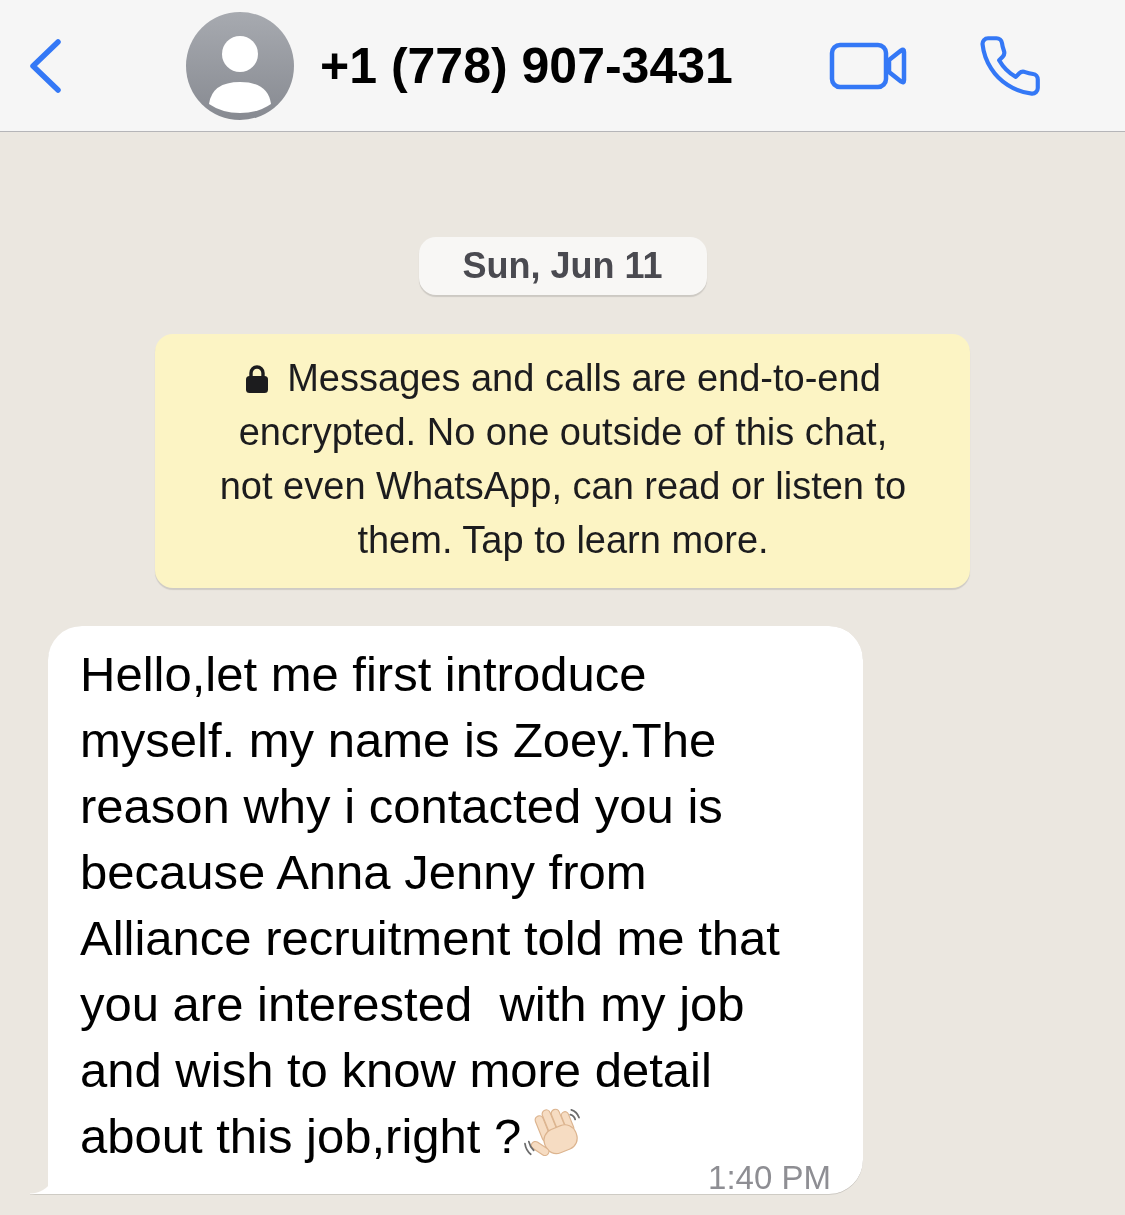 The image size is (1125, 1215). I want to click on date-header: Sun, Jun 11, so click(562, 266).